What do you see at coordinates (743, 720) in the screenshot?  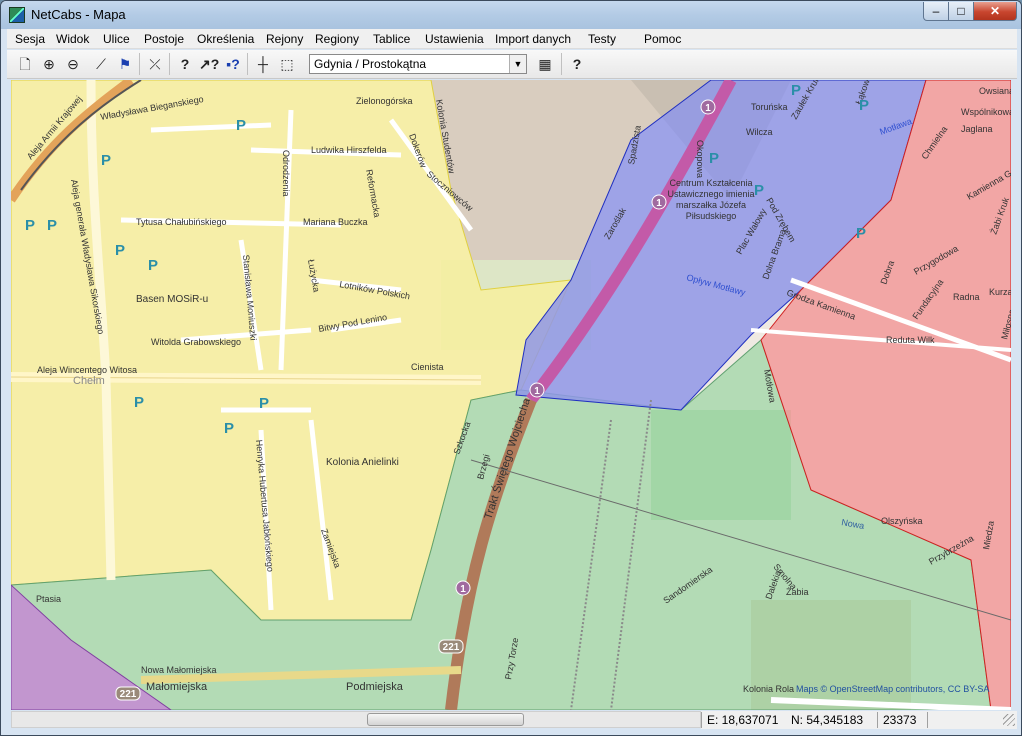 I see `status-longitude: E: 18,637071` at bounding box center [743, 720].